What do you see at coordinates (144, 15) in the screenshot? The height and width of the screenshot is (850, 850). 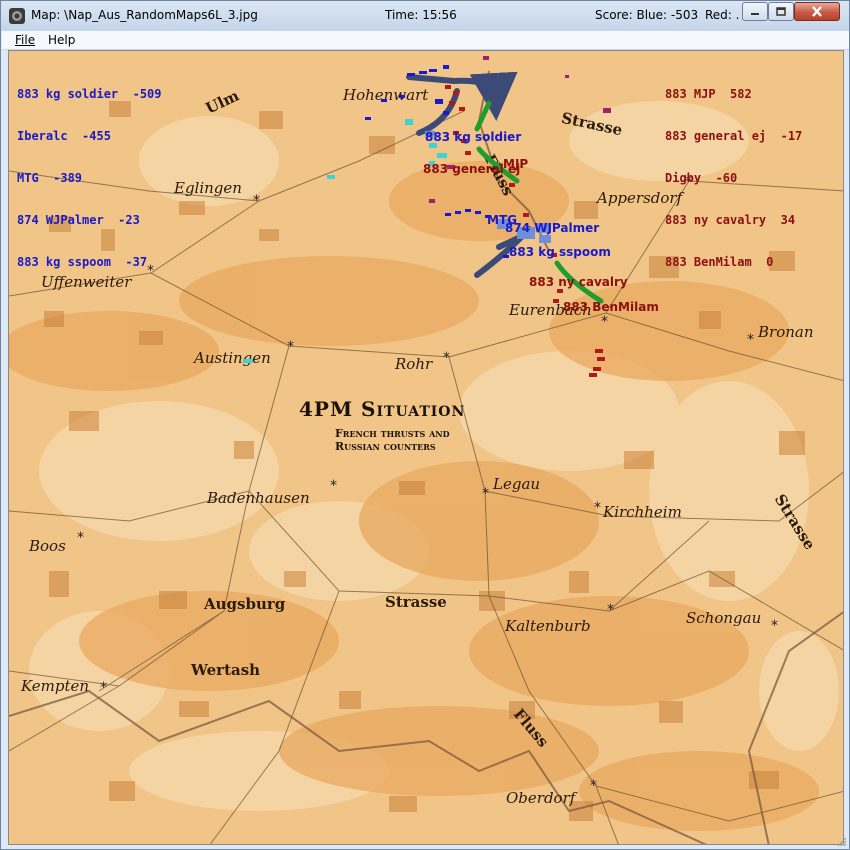 I see `window-title: Map: \Nap_Aus_RandomMaps6L_3.jpg` at bounding box center [144, 15].